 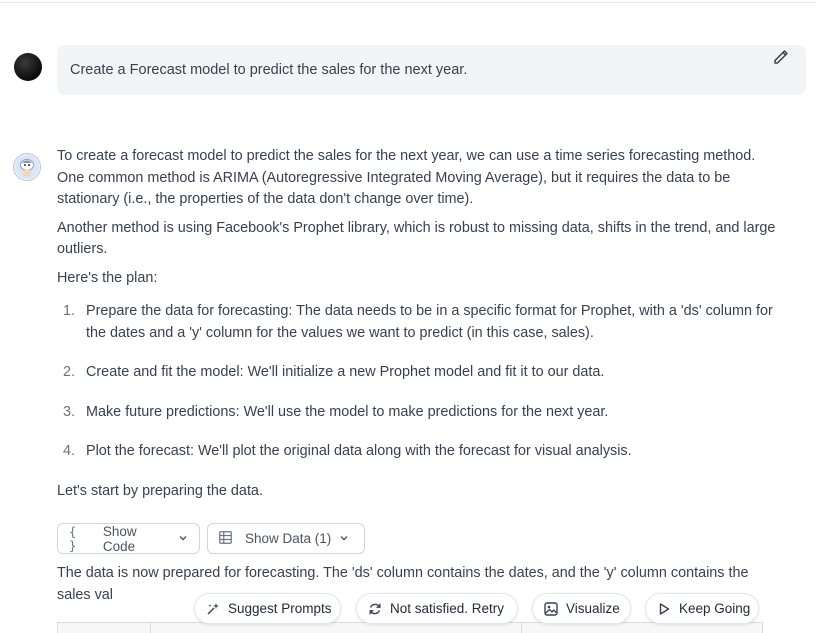 I want to click on plan-item-number: 3., so click(x=69, y=411).